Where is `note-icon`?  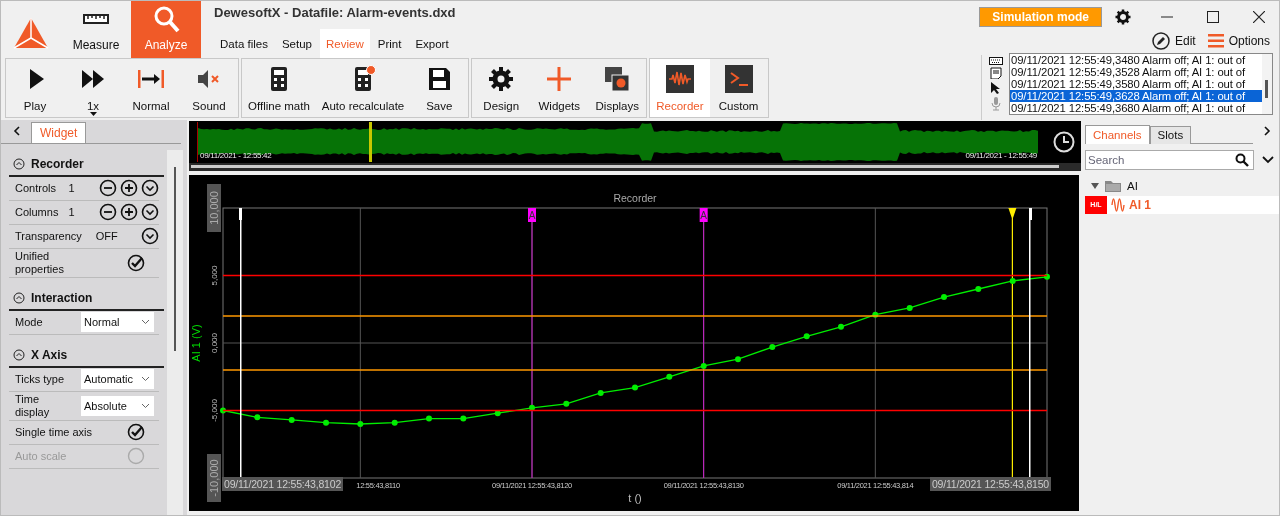 note-icon is located at coordinates (995, 73).